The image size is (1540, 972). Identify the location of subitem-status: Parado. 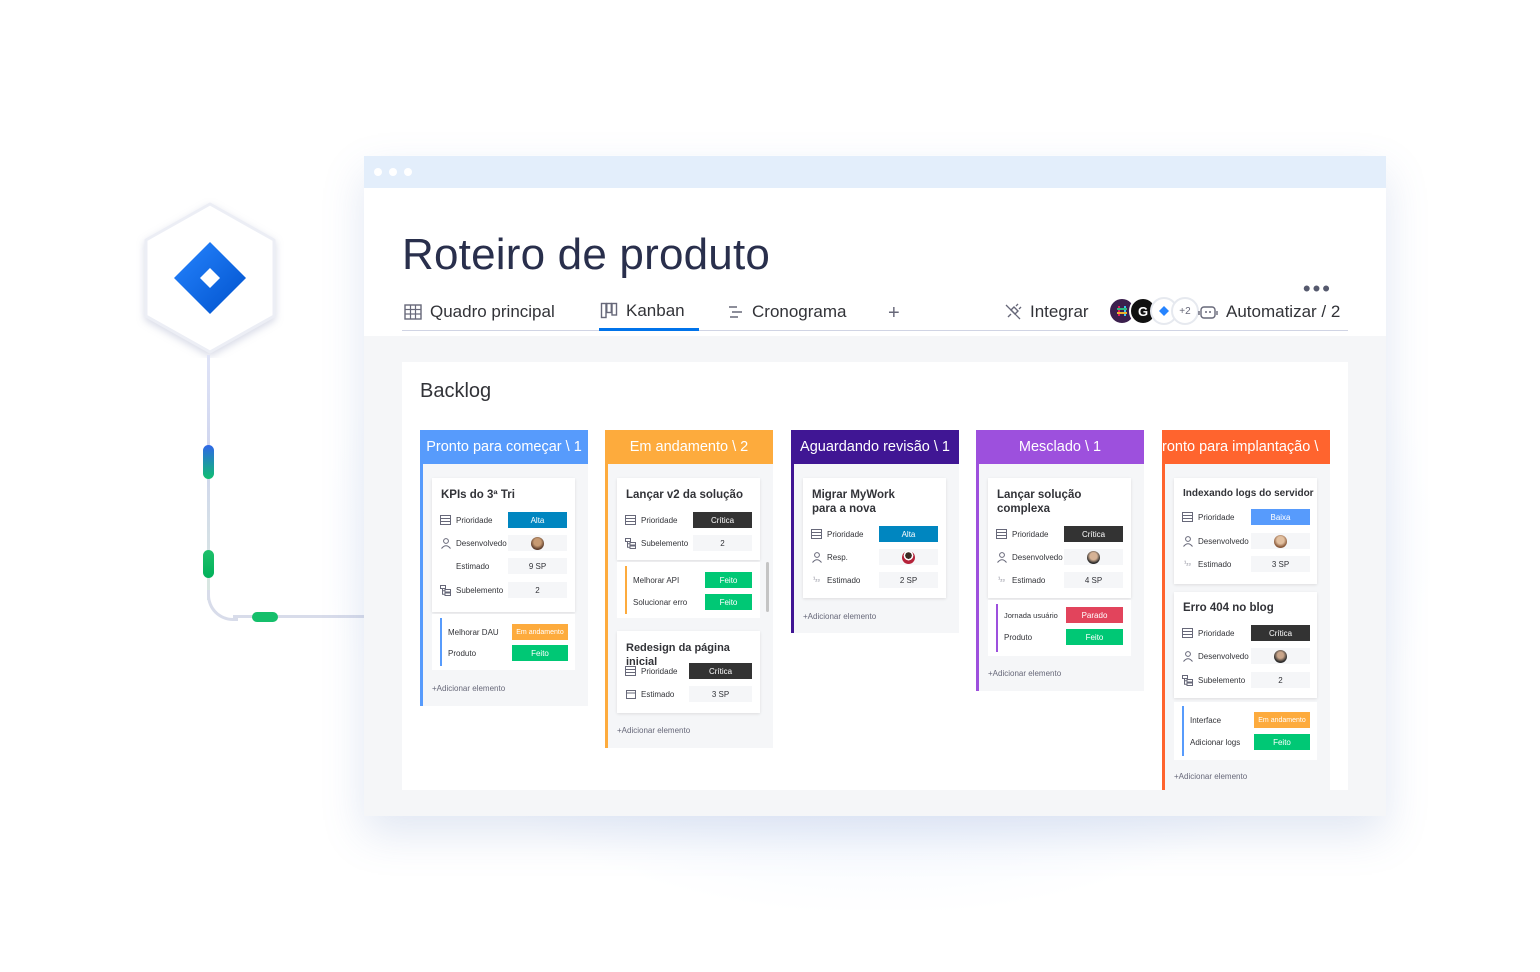
(1094, 615).